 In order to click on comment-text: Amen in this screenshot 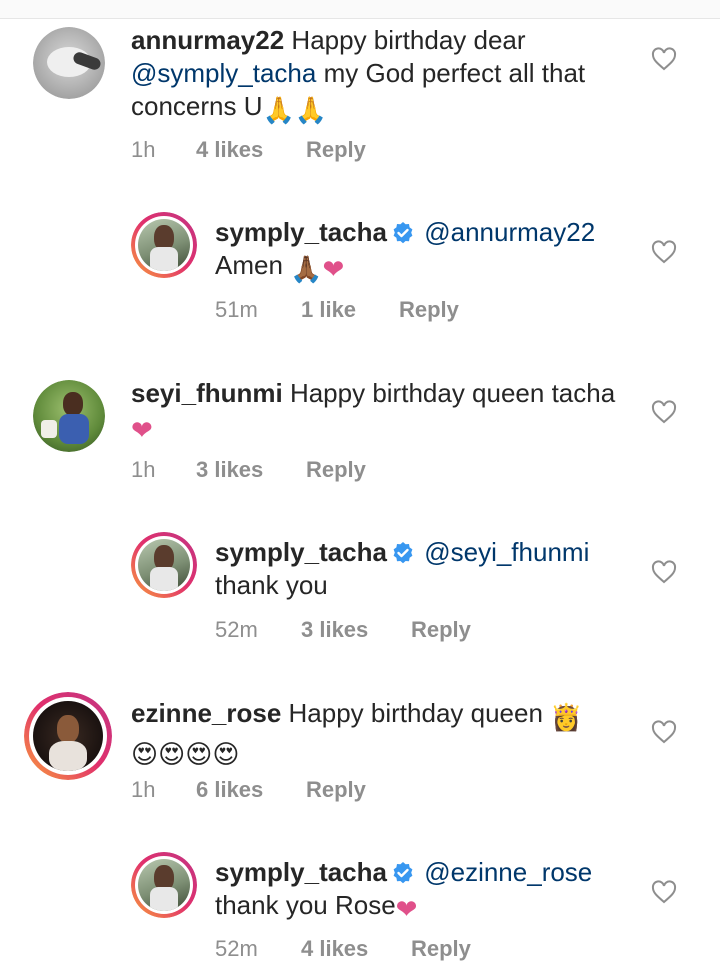, I will do `click(249, 265)`.